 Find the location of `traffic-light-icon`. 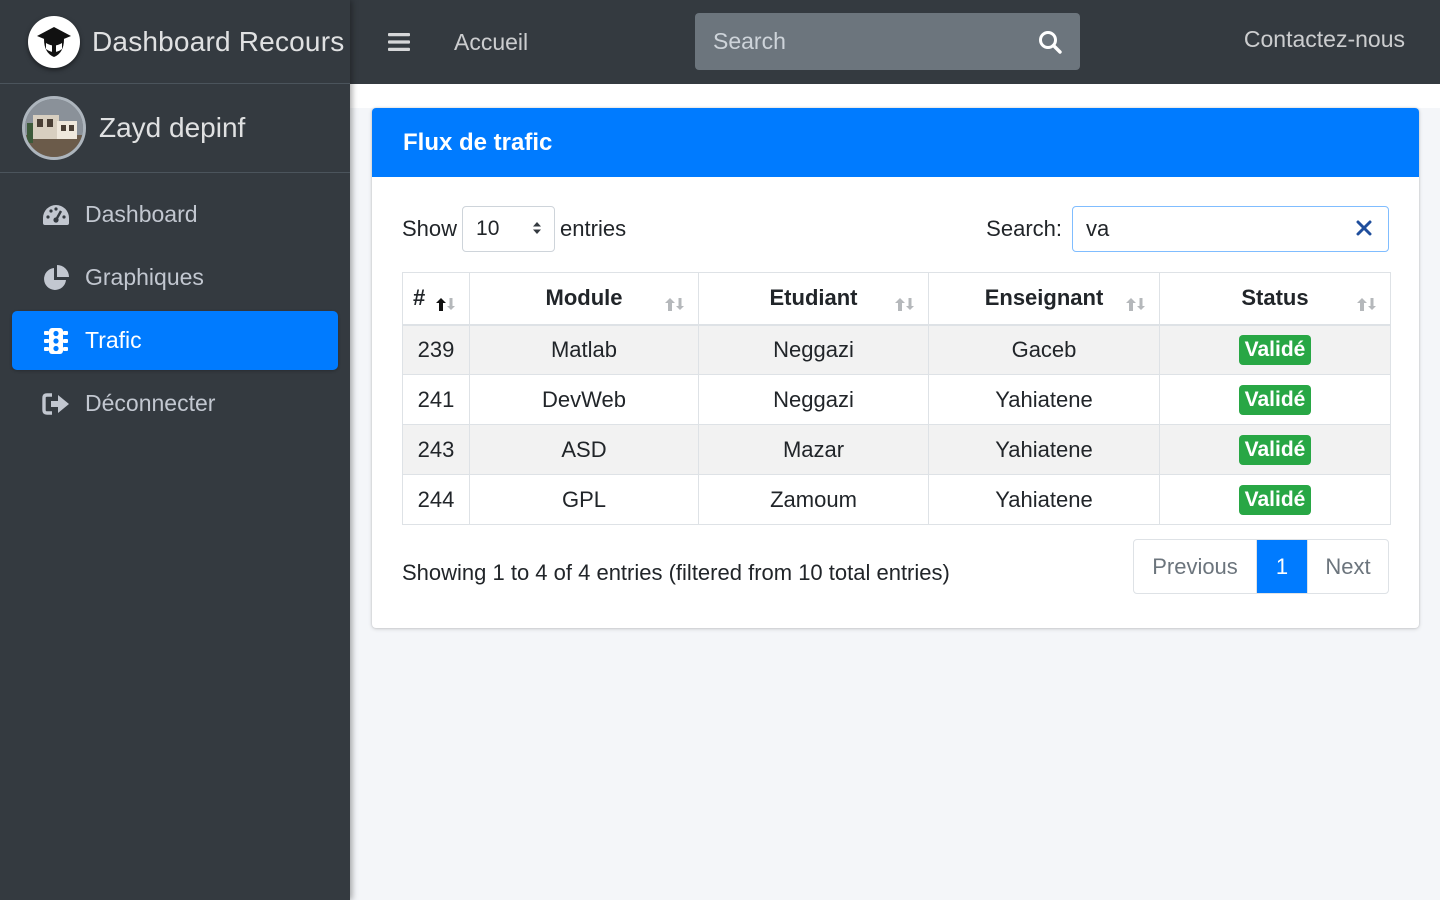

traffic-light-icon is located at coordinates (56, 341).